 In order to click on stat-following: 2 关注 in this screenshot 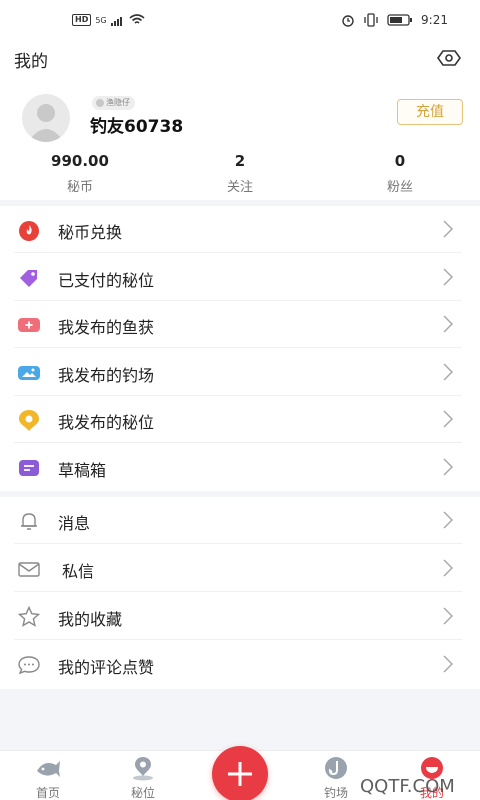, I will do `click(240, 173)`.